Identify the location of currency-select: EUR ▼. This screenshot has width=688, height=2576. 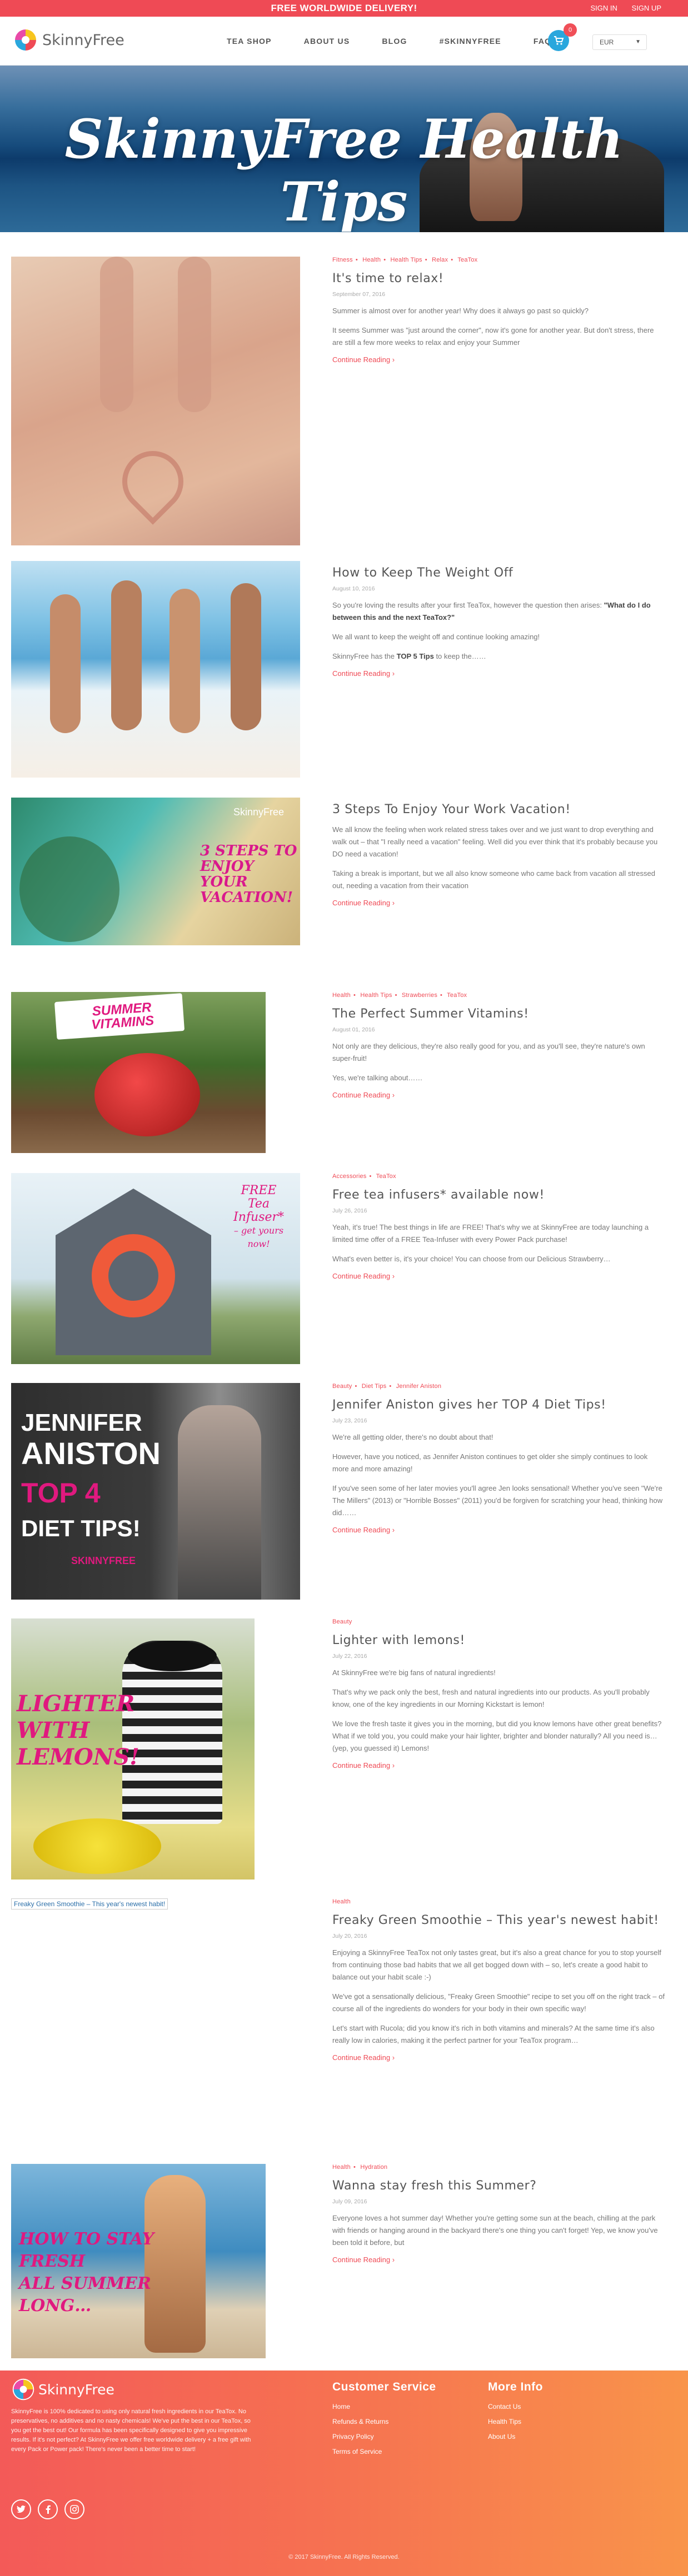
(620, 42).